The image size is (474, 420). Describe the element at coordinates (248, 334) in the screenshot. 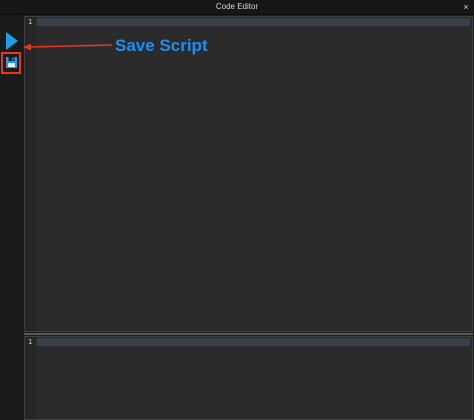

I see `pane-splitter` at that location.